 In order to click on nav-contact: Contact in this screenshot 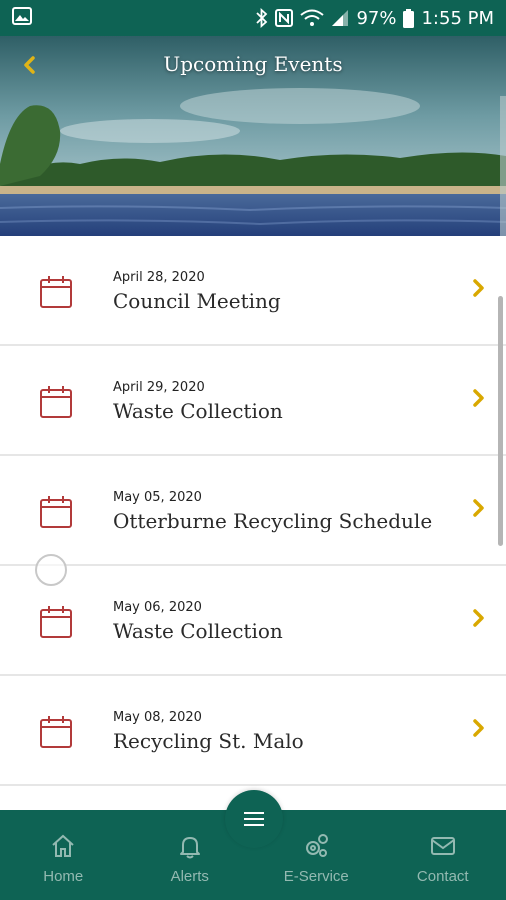, I will do `click(443, 855)`.